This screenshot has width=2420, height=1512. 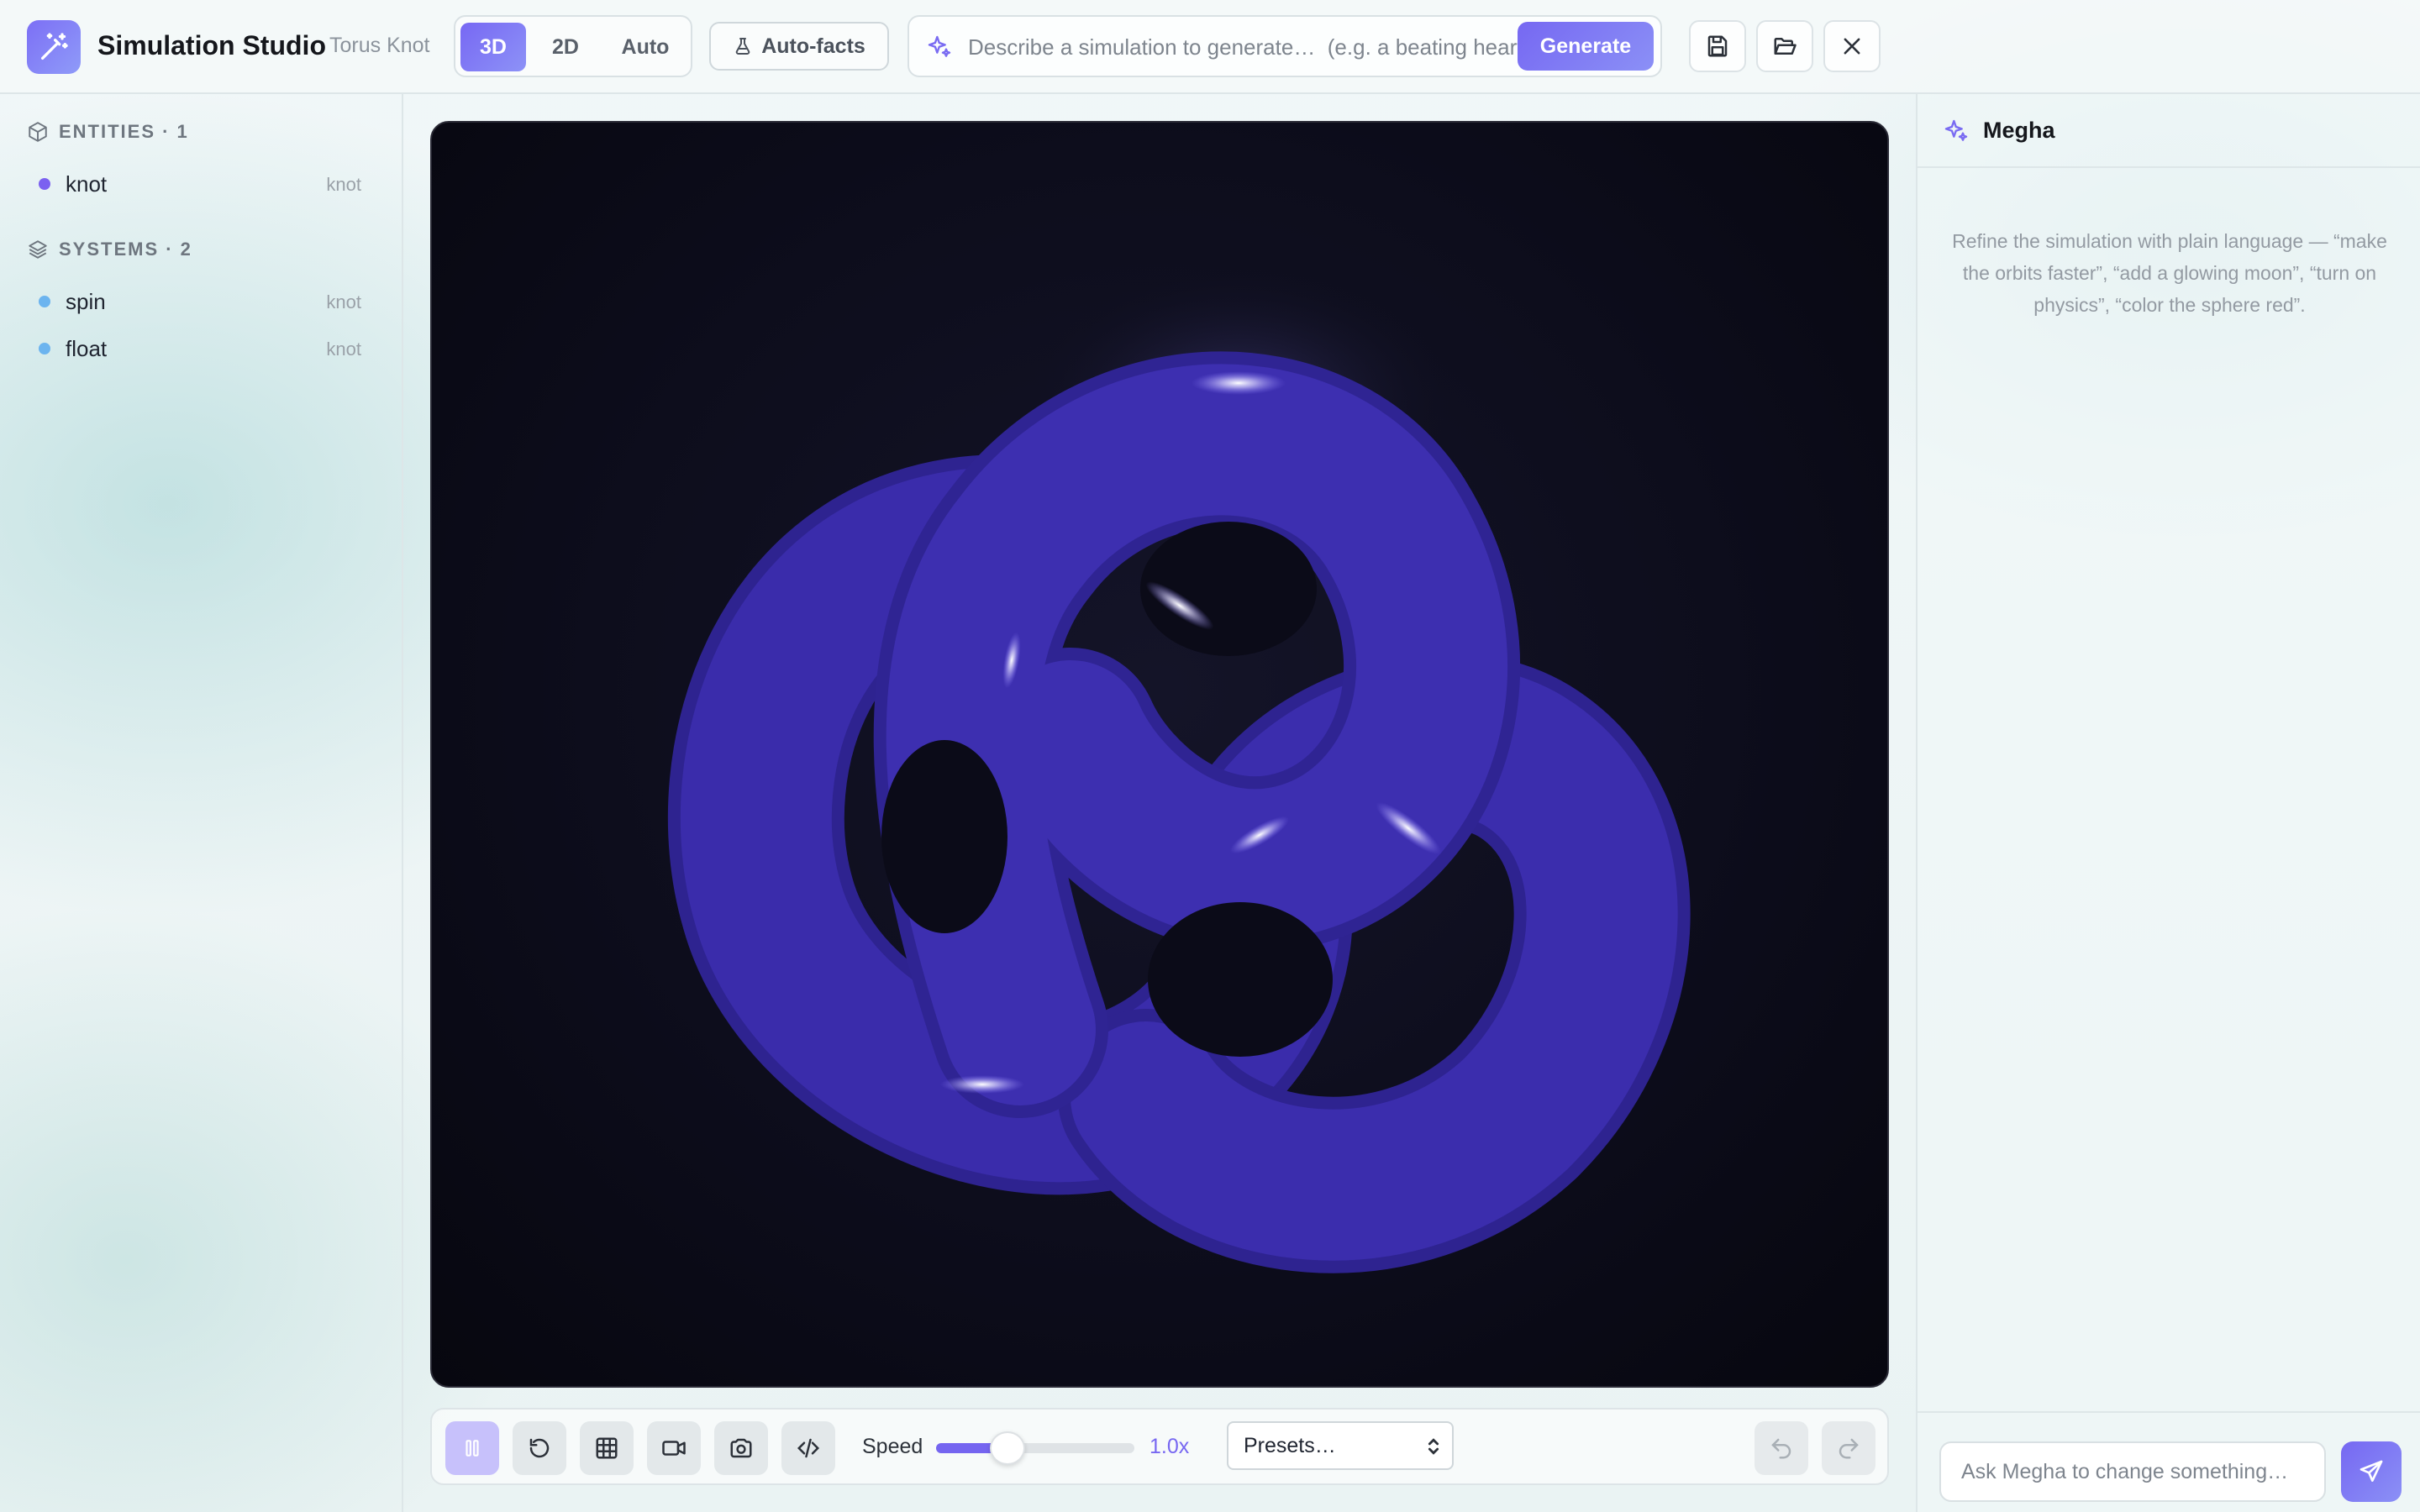 I want to click on undo-button, so click(x=1781, y=1448).